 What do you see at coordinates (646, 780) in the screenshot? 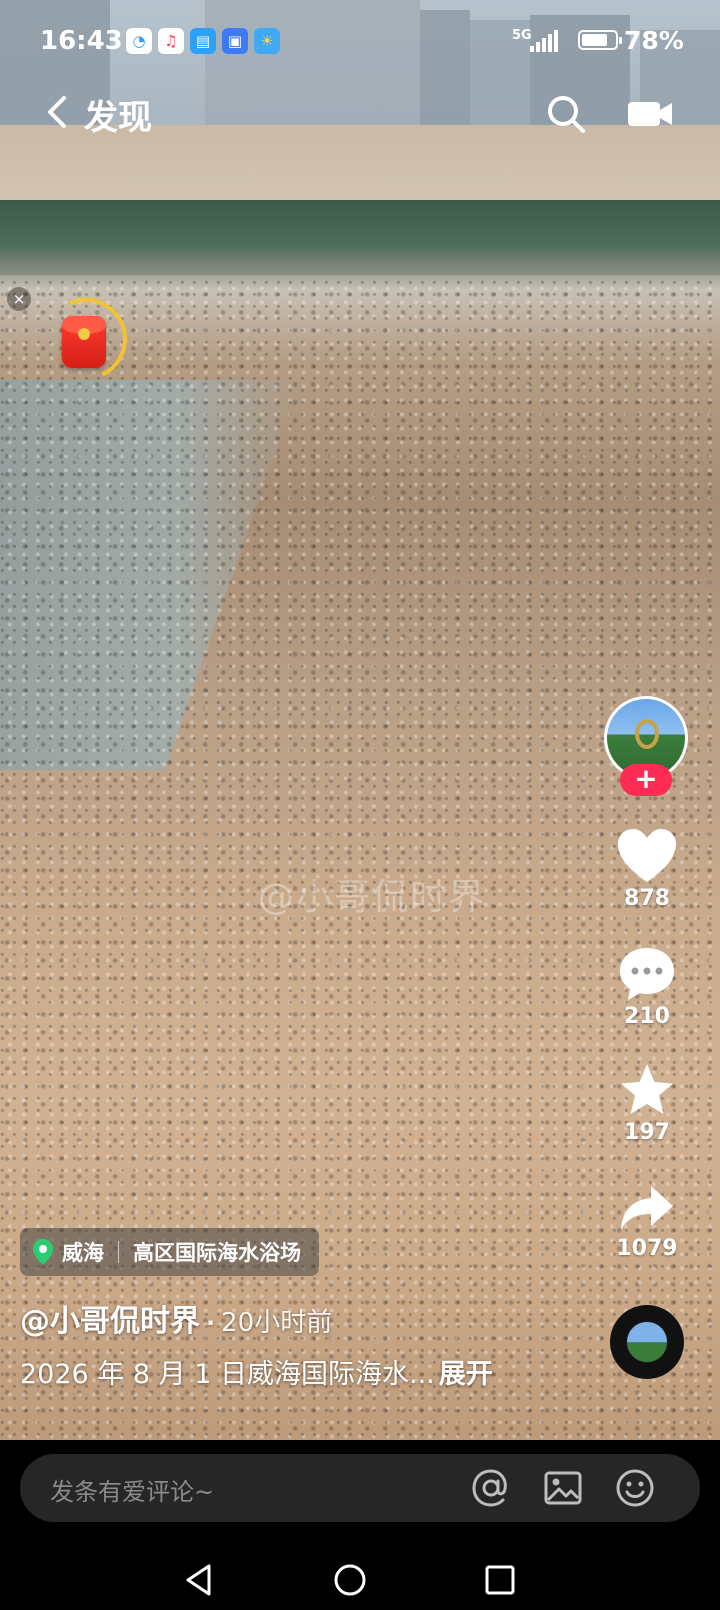
I see `follow-button: +` at bounding box center [646, 780].